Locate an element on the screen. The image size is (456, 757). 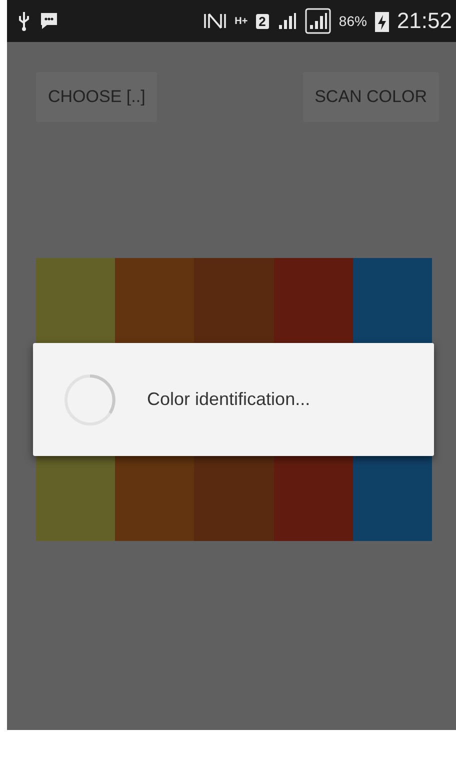
chat-icon is located at coordinates (49, 21).